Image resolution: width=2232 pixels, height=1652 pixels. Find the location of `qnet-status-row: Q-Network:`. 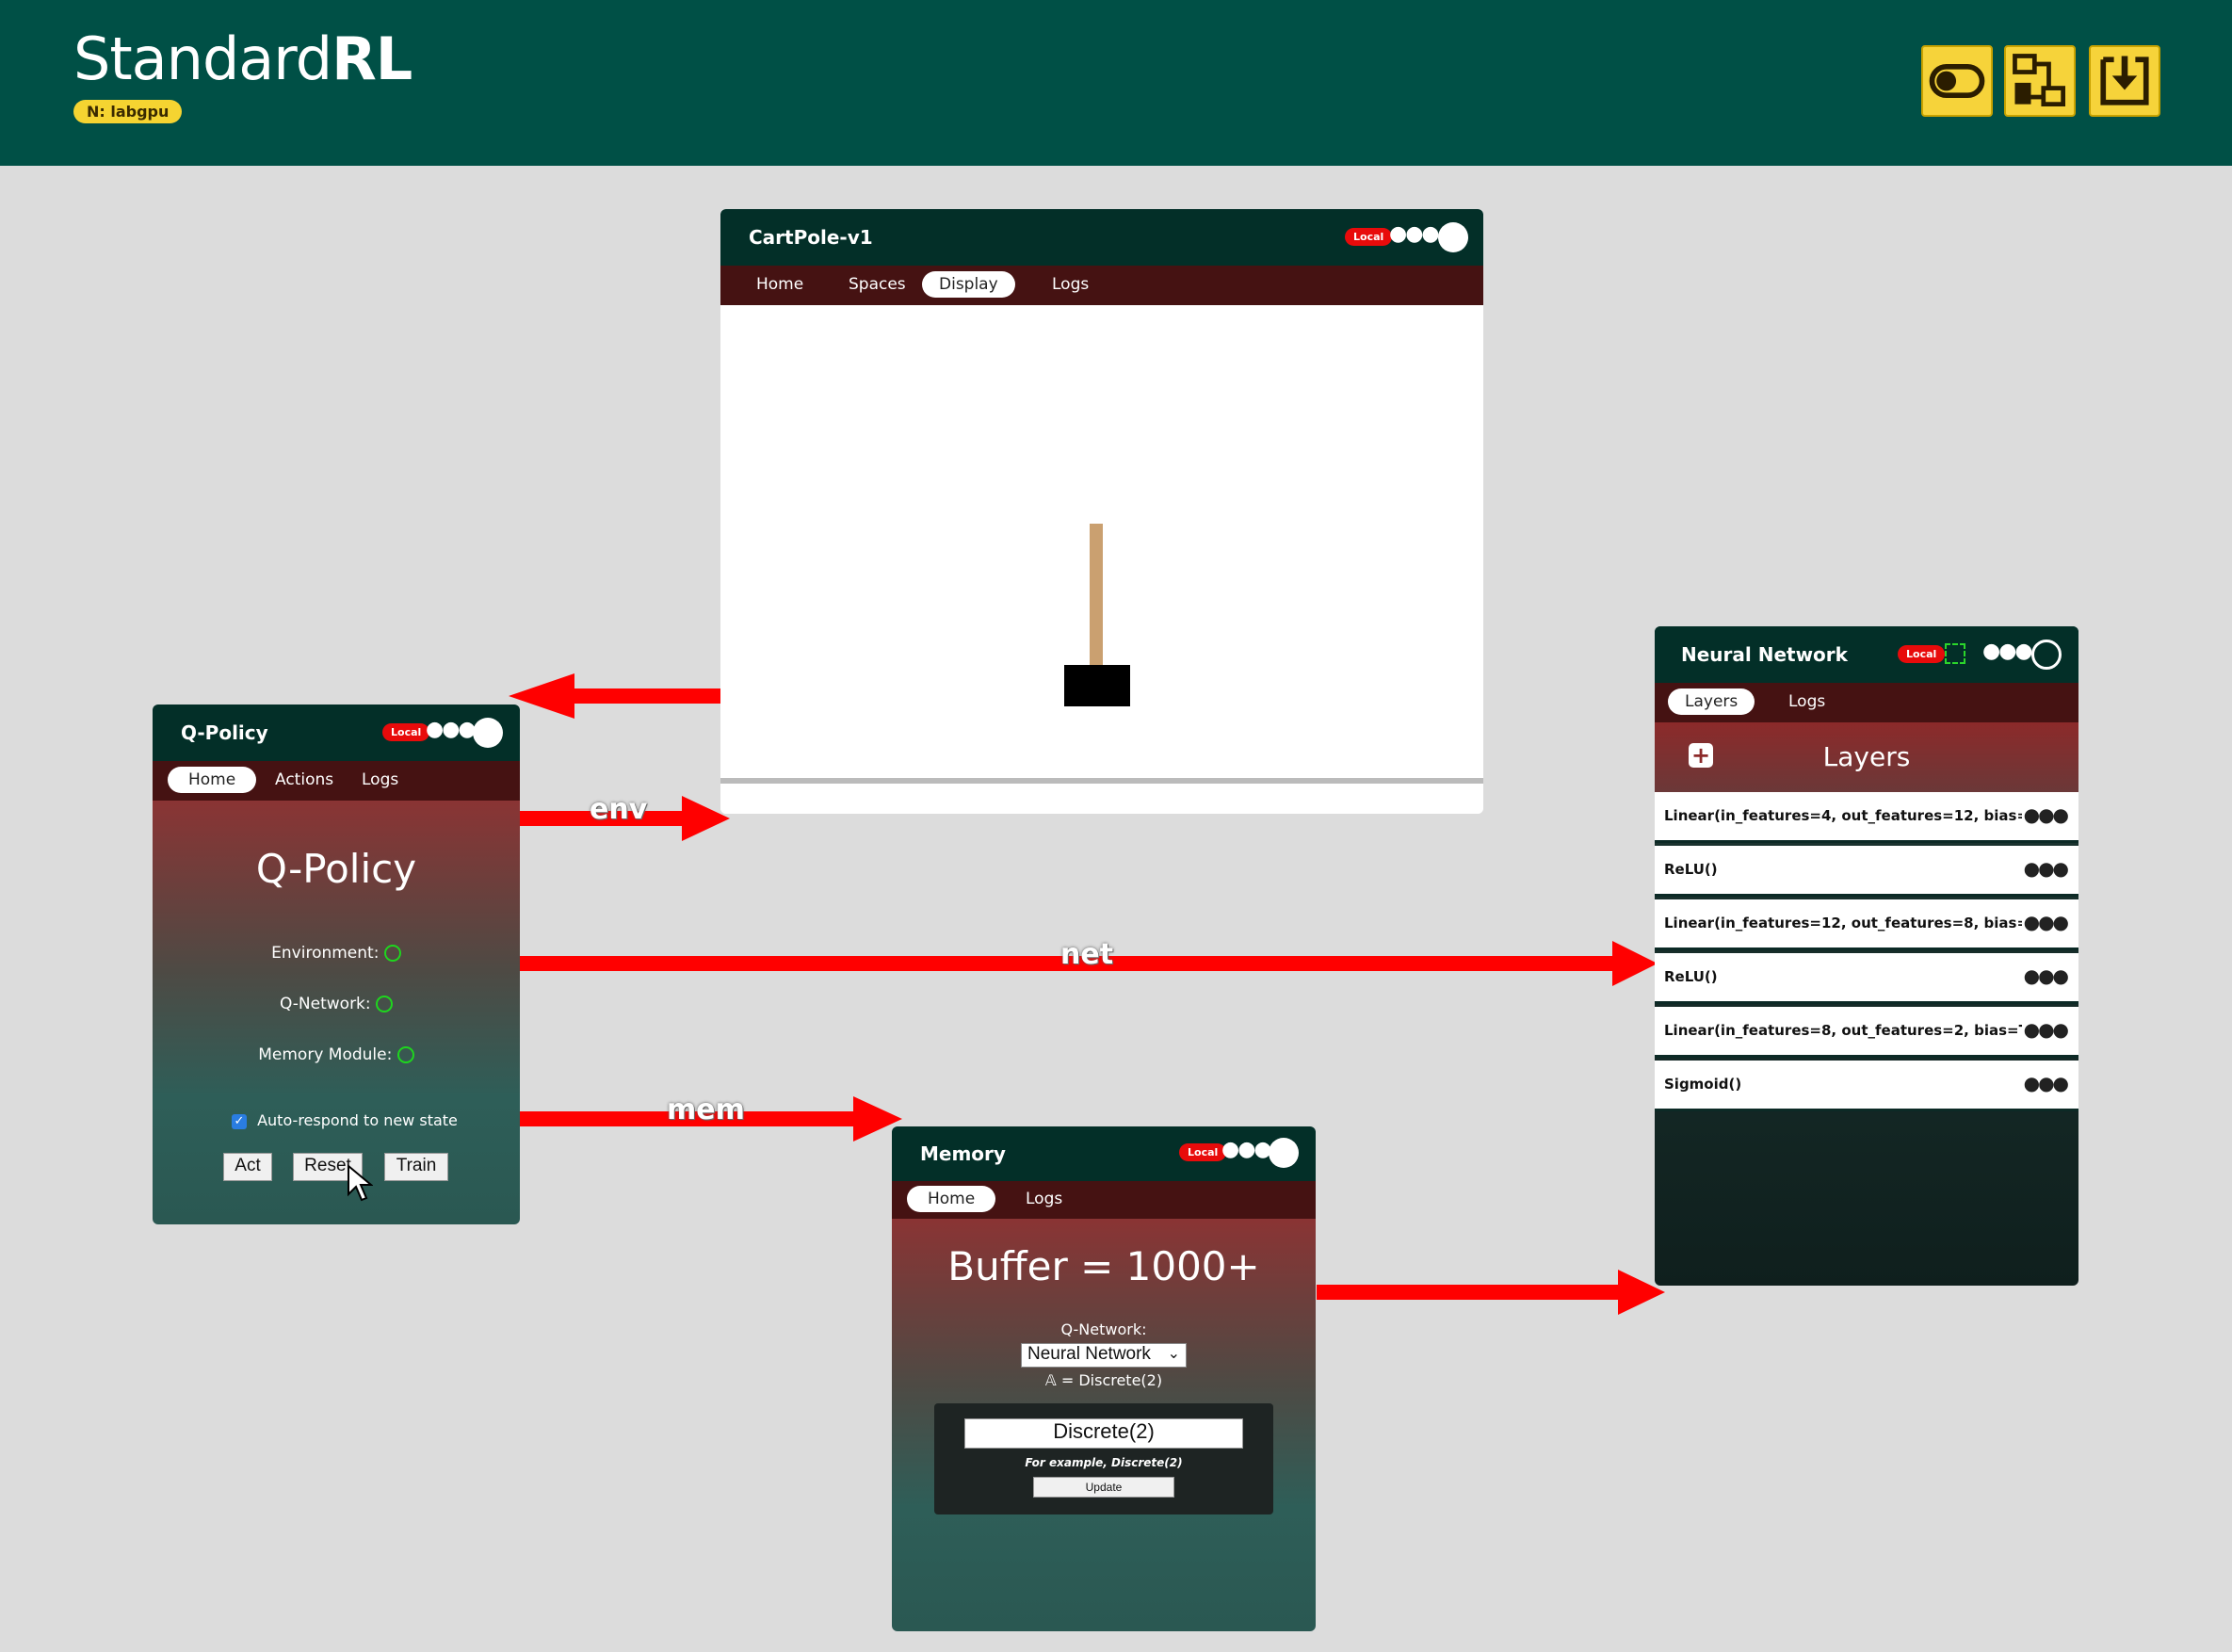

qnet-status-row: Q-Network: is located at coordinates (336, 1004).